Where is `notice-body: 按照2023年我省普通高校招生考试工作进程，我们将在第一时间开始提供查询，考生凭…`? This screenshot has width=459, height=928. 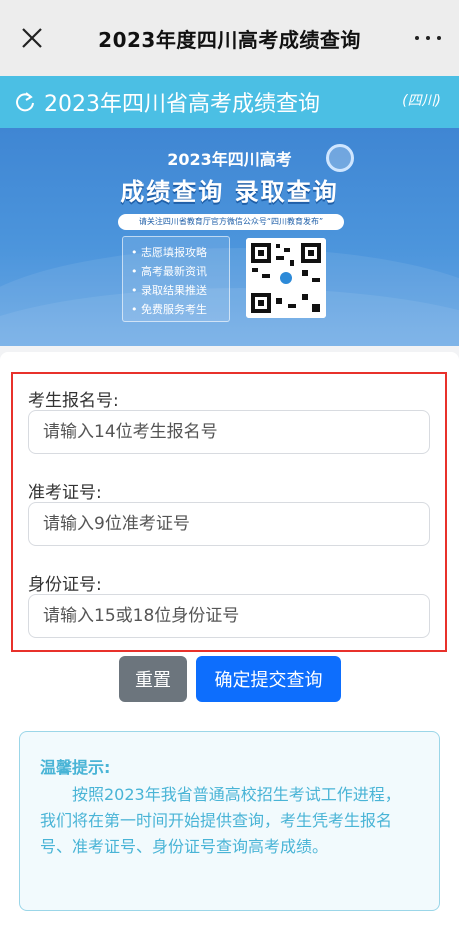
notice-body: 按照2023年我省普通高校招生考试工作进程，我们将在第一时间开始提供查询，考生凭… is located at coordinates (220, 820).